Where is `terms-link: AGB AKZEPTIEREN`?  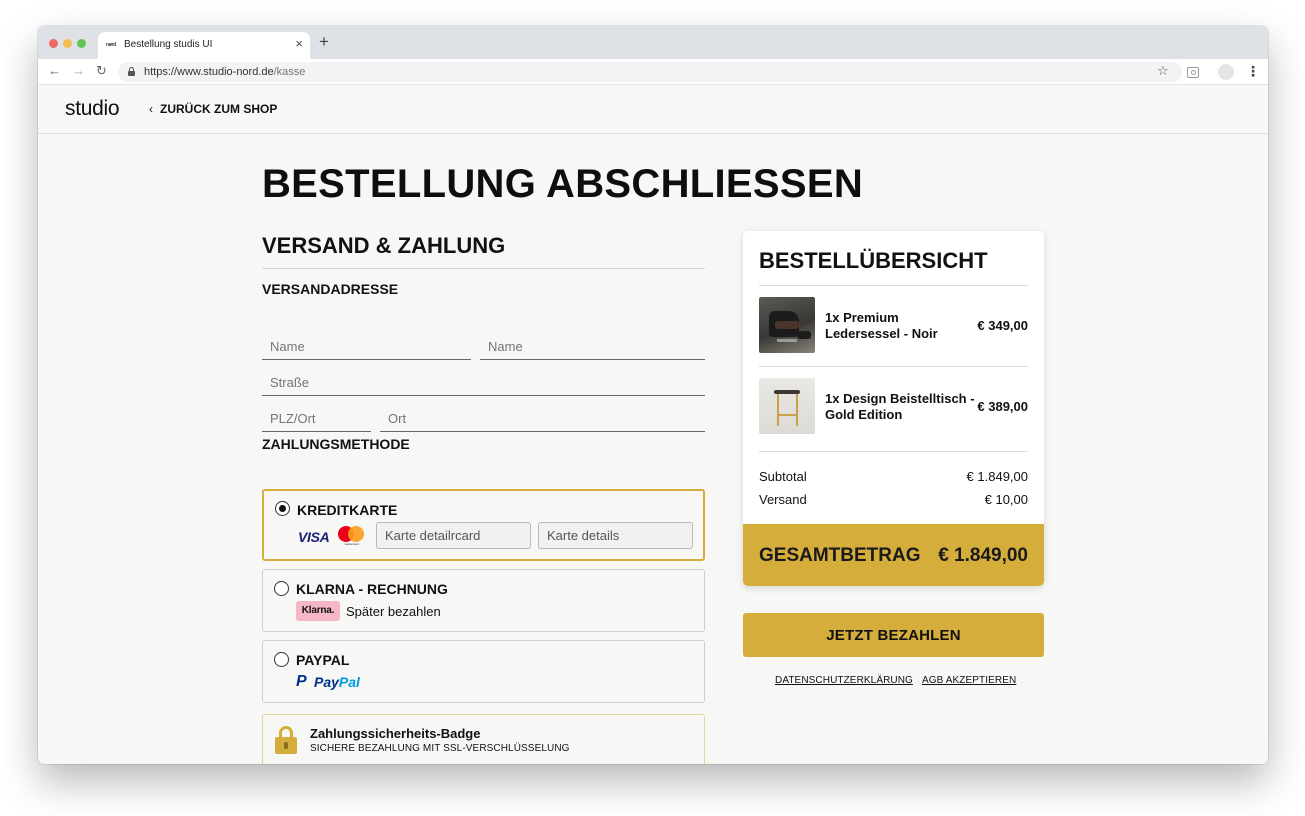 terms-link: AGB AKZEPTIEREN is located at coordinates (969, 680).